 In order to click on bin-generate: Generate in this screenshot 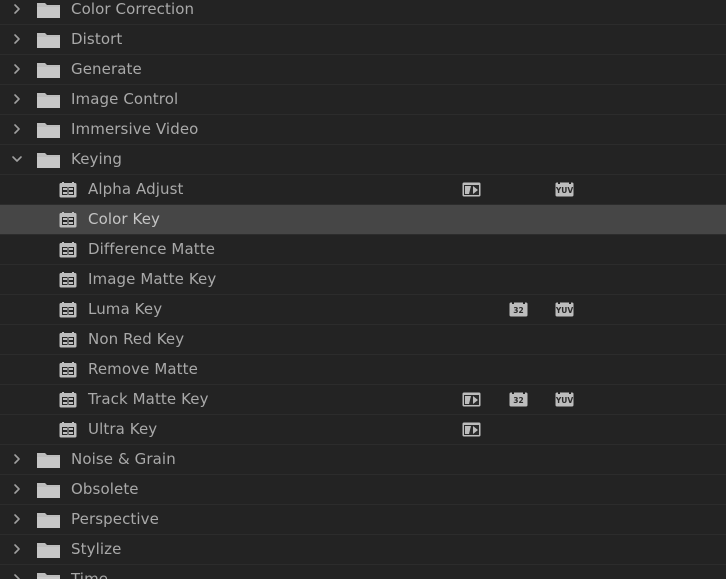, I will do `click(363, 70)`.